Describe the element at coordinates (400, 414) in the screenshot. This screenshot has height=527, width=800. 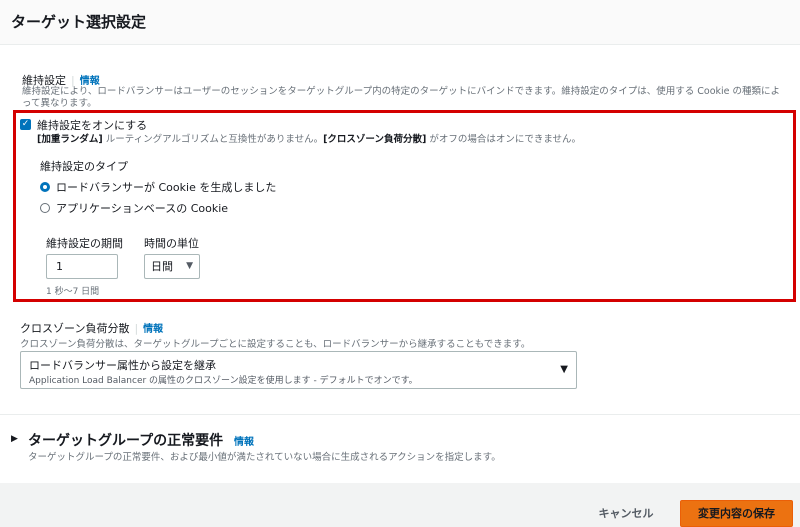
I see `section-divider` at that location.